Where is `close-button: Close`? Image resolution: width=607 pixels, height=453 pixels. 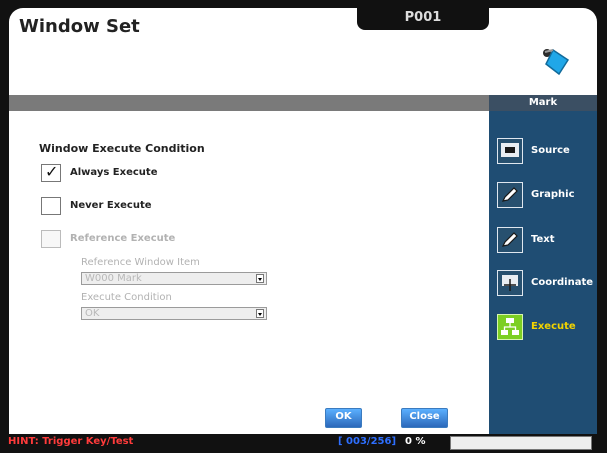 close-button: Close is located at coordinates (424, 418).